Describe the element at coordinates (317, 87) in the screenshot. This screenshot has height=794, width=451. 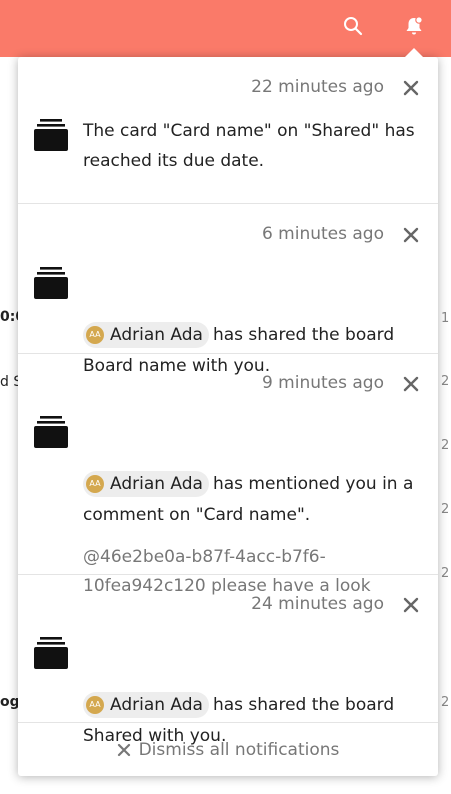
I see `notification-time: 22 minutes ago` at that location.